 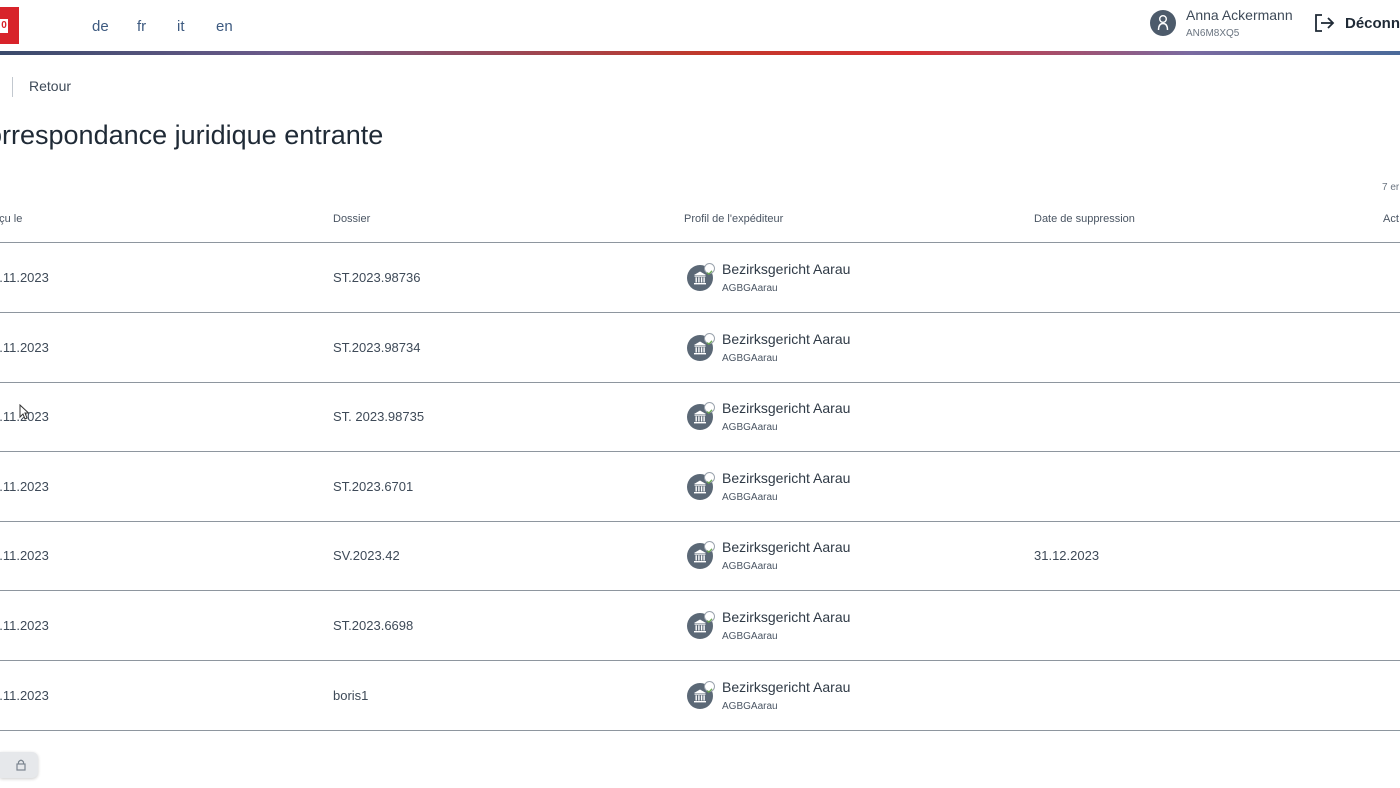 What do you see at coordinates (373, 486) in the screenshot?
I see `dossier-number: ST.2023.6701` at bounding box center [373, 486].